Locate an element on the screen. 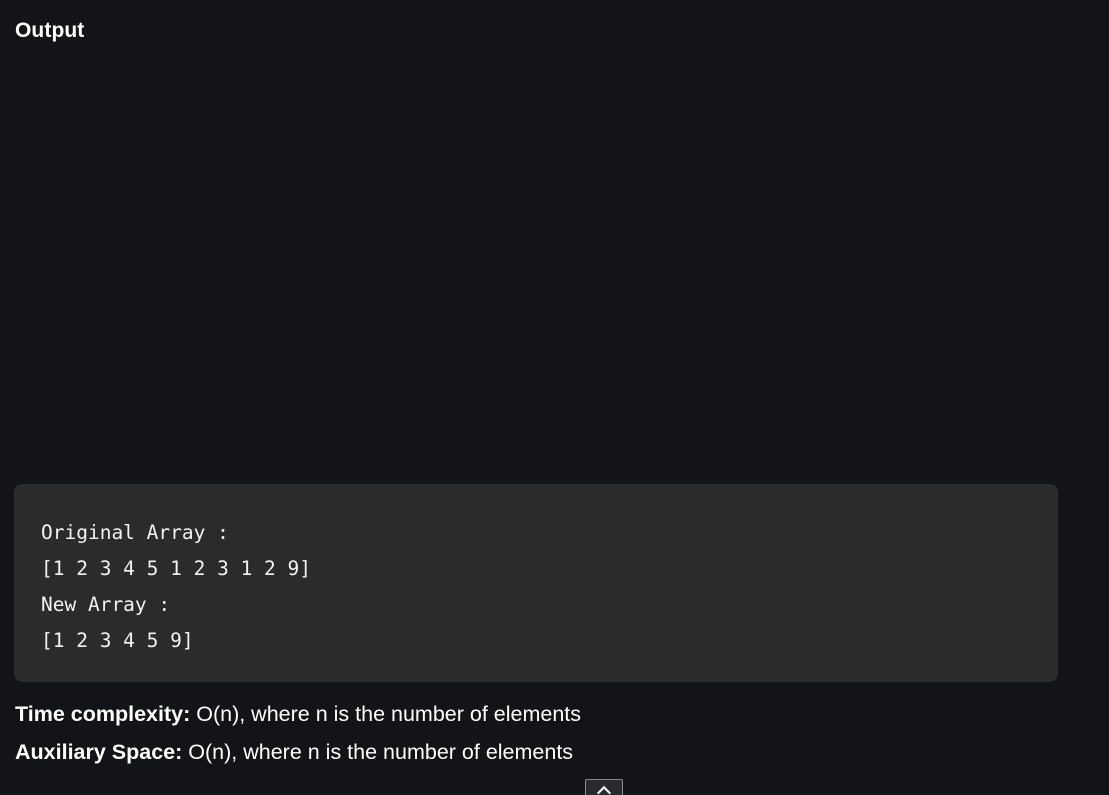  output-line: Original Array : is located at coordinates (135, 532).